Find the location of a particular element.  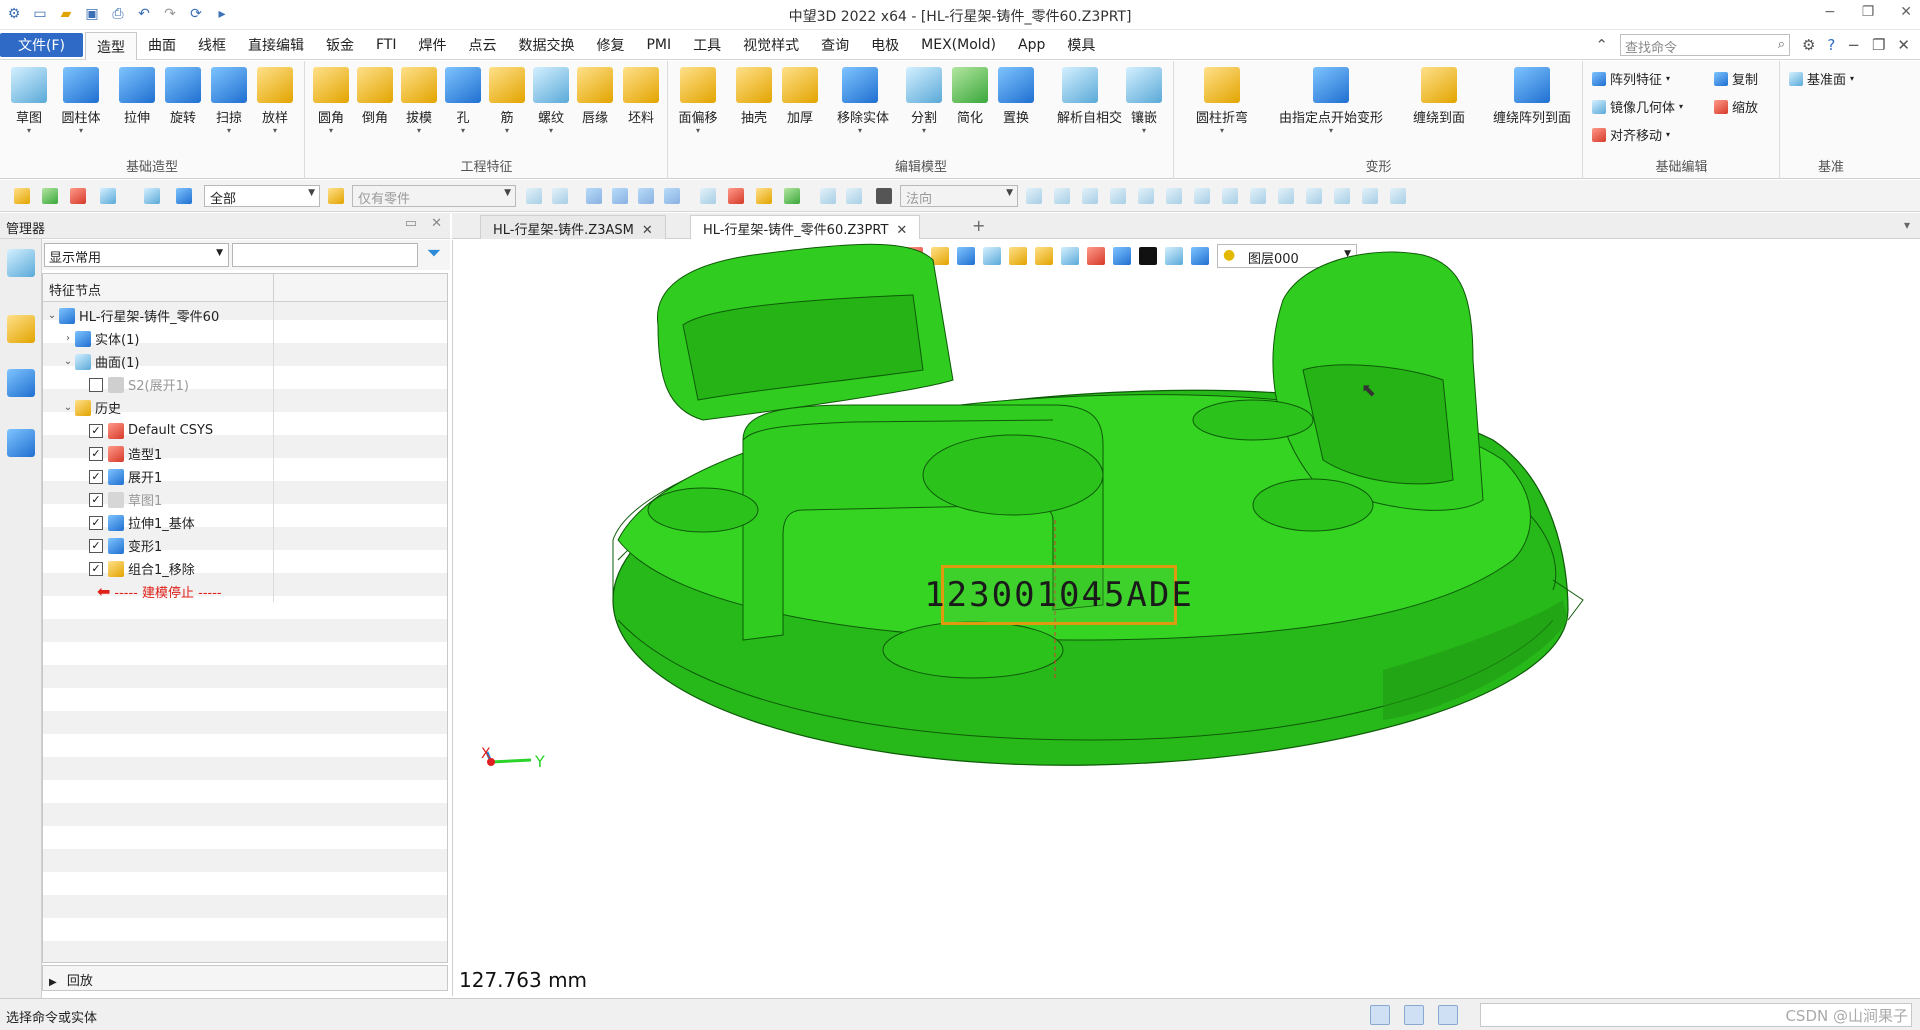

expand-icon: › is located at coordinates (68, 338).